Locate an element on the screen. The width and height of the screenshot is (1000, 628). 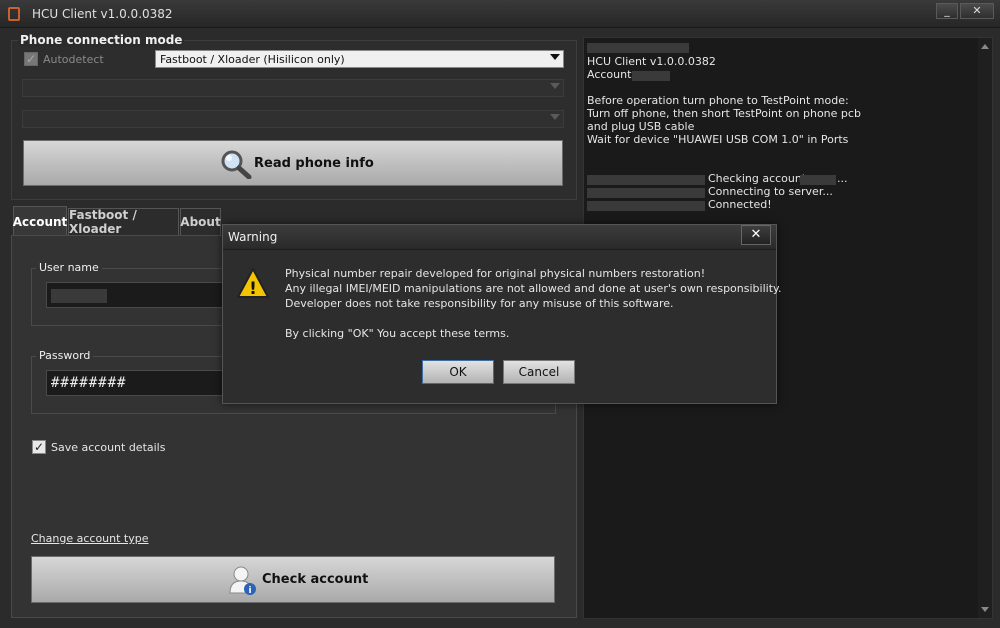
scroll-down-icon is located at coordinates (985, 609).